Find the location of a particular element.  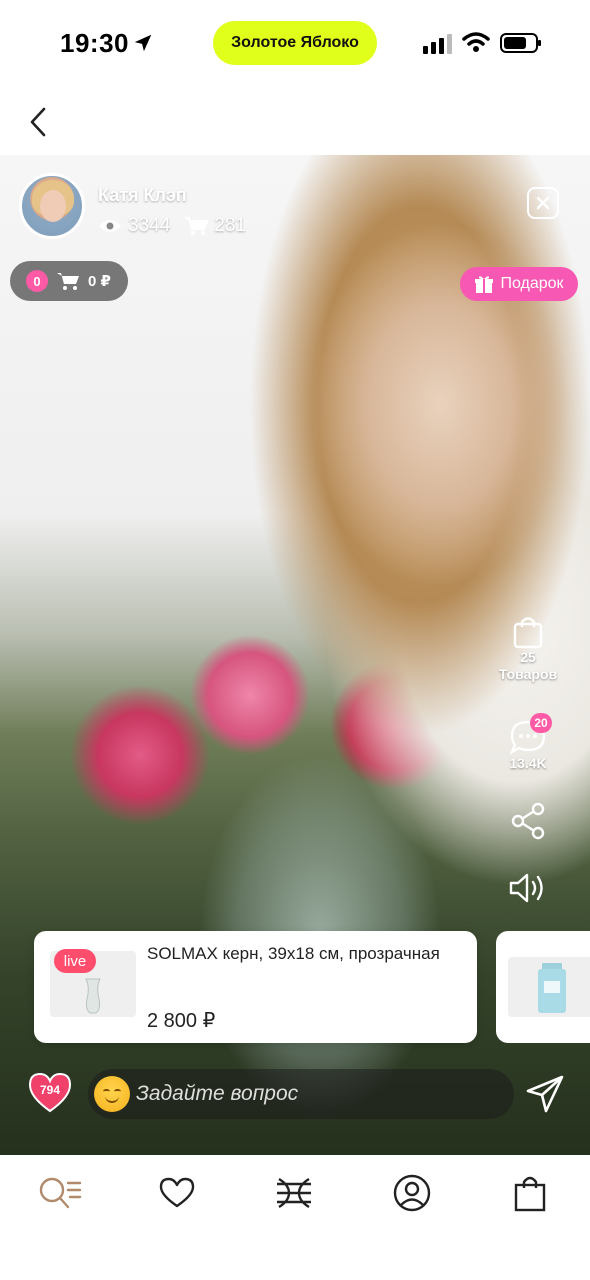

heart-icon is located at coordinates (177, 1192).